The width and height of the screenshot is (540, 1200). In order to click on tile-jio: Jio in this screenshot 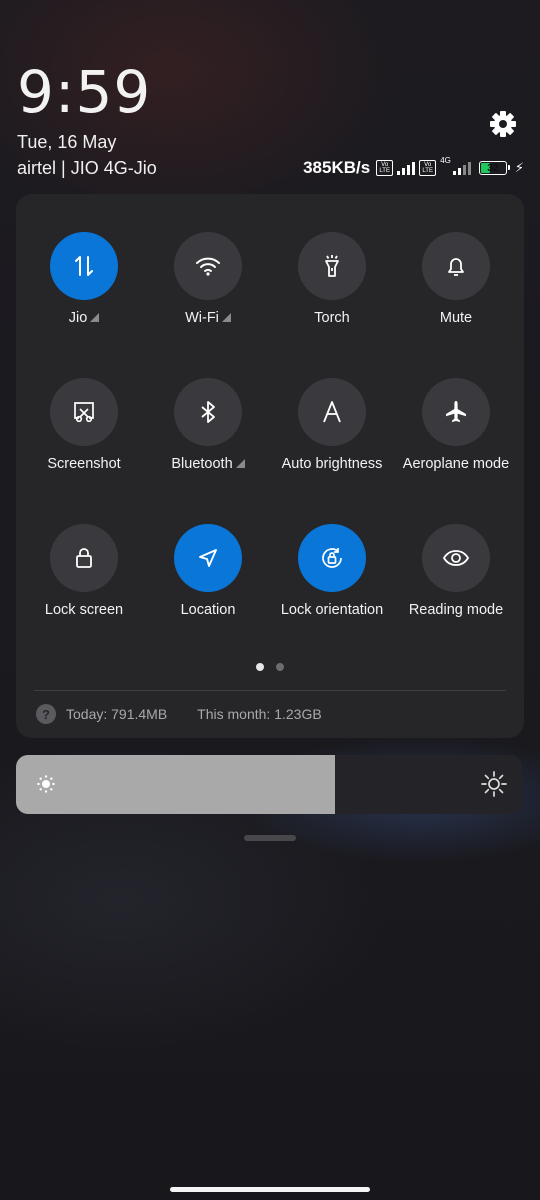, I will do `click(84, 287)`.